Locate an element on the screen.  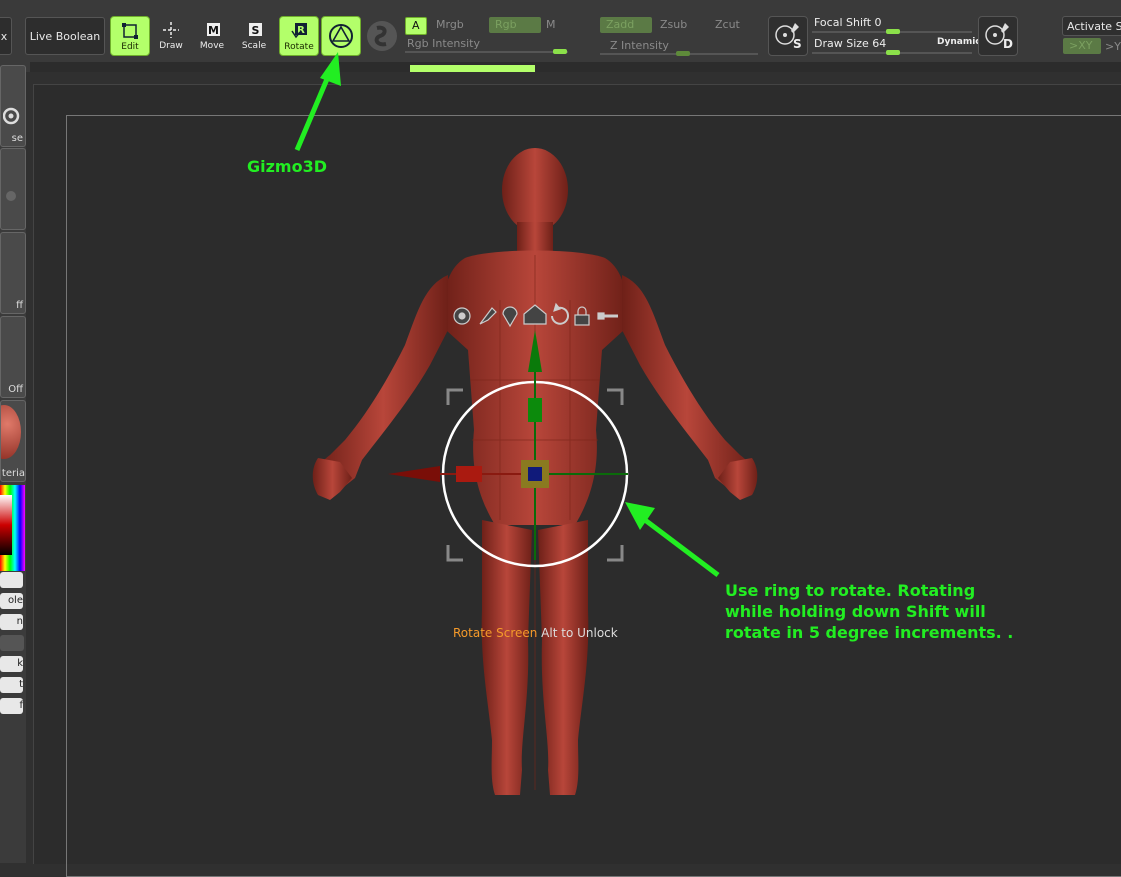
gizmo-arrow-line is located at coordinates (313, 111).